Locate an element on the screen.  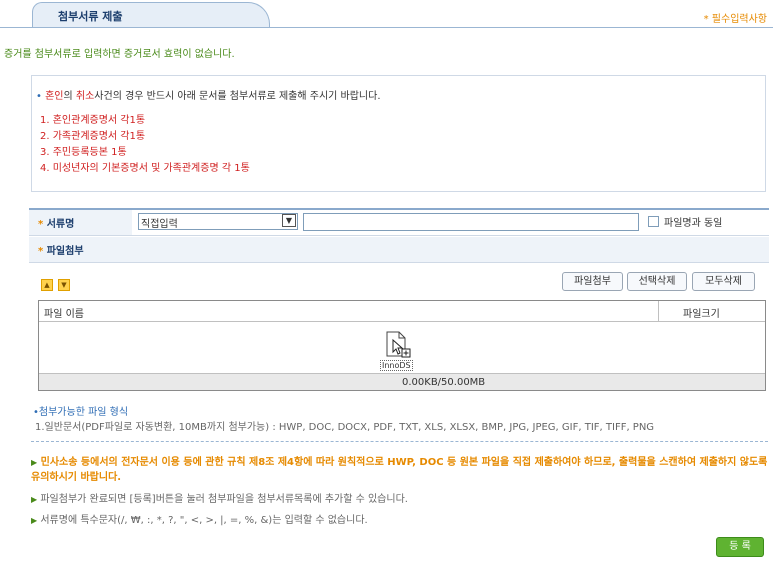
file-drop-icon is located at coordinates (397, 345).